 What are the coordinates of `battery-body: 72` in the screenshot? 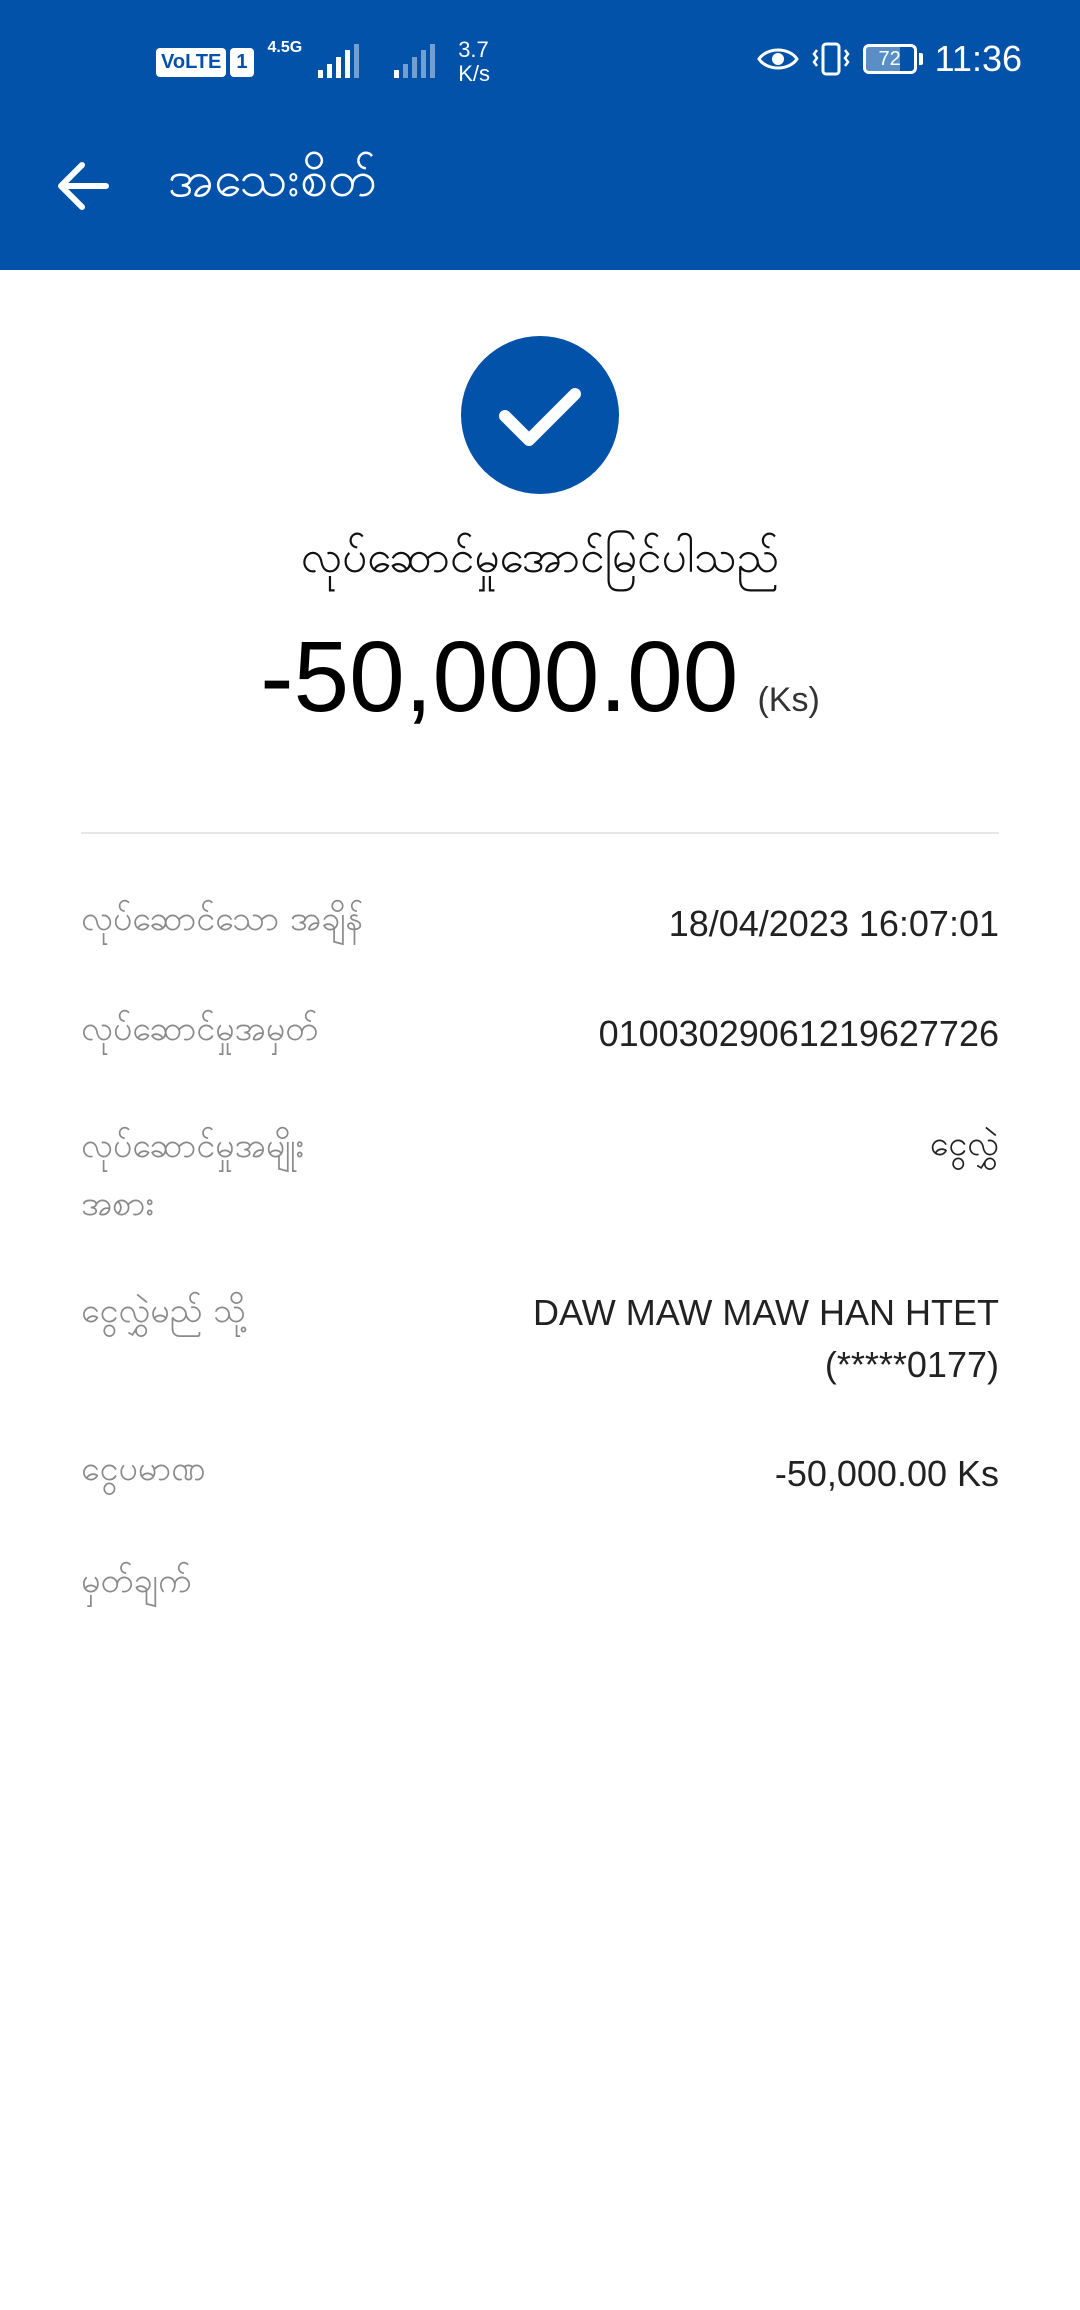 It's located at (889, 59).